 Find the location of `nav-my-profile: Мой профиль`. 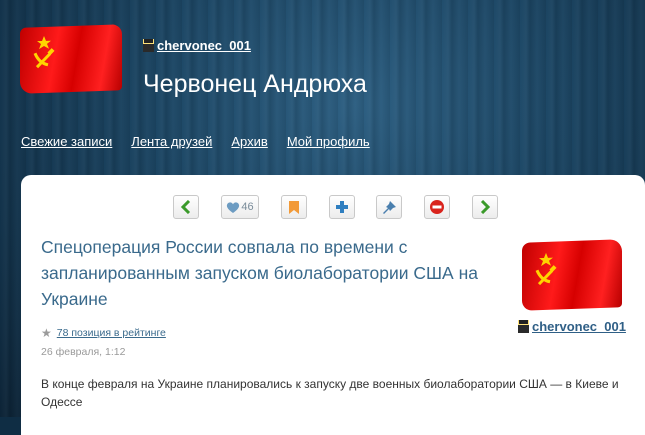

nav-my-profile: Мой профиль is located at coordinates (328, 141).